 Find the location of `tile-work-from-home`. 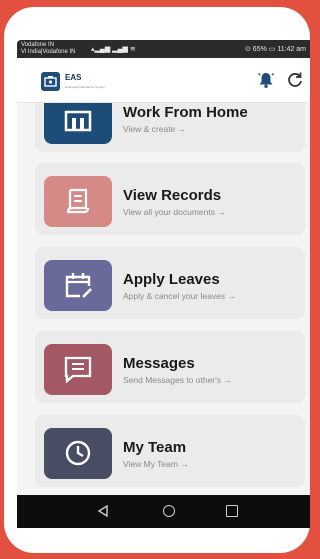

tile-work-from-home is located at coordinates (78, 123).